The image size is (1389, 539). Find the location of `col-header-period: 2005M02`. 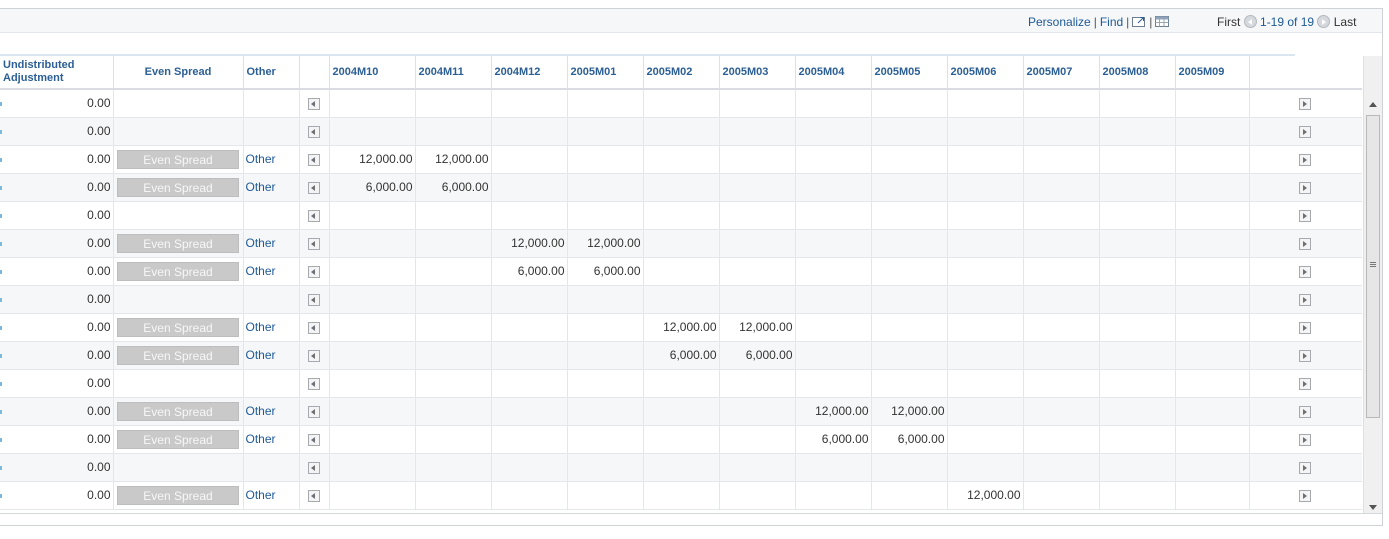

col-header-period: 2005M02 is located at coordinates (681, 73).